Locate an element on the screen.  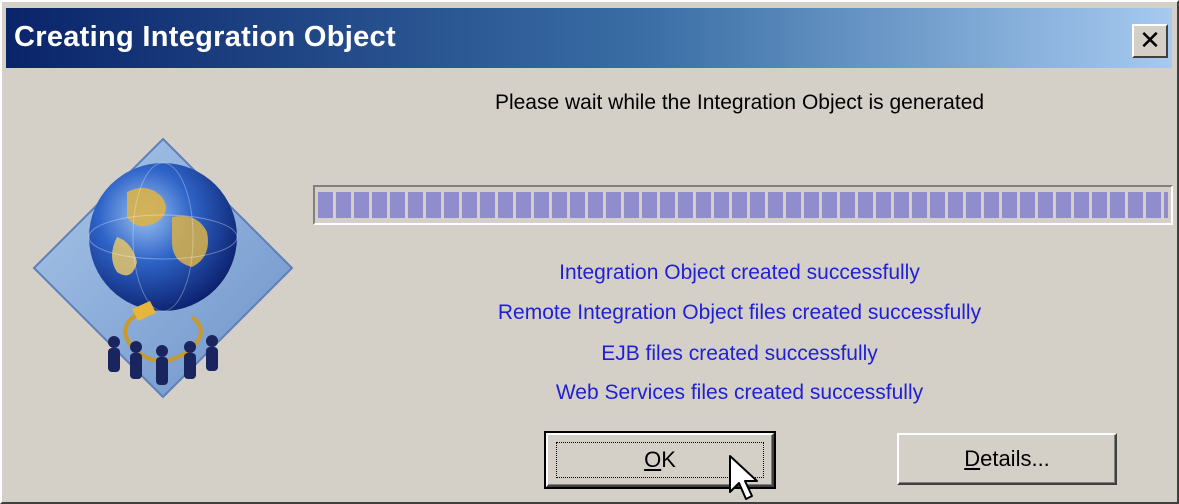
mouse-pointer-icon is located at coordinates (743, 477).